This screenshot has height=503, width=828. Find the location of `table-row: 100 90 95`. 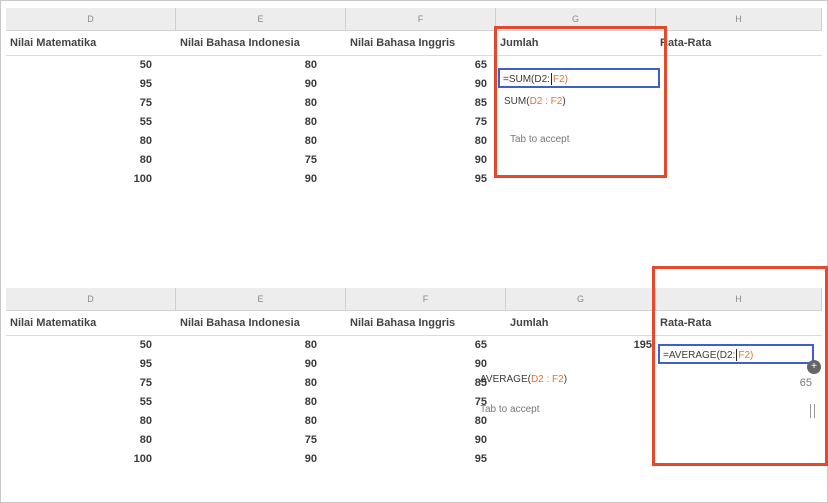

table-row: 100 90 95 is located at coordinates (414, 179).